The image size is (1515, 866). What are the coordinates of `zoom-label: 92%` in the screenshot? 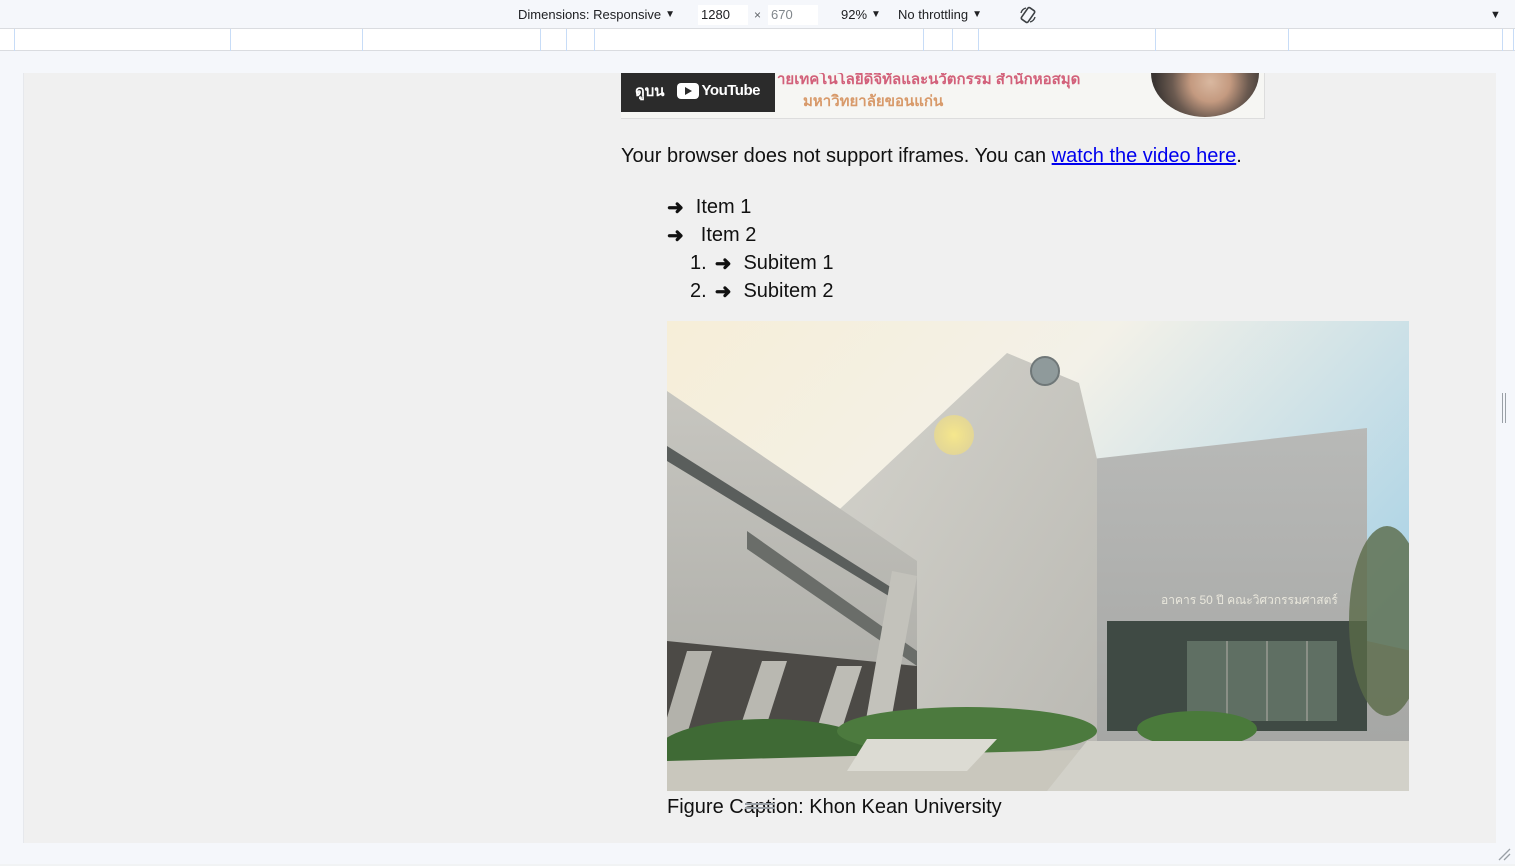 It's located at (854, 14).